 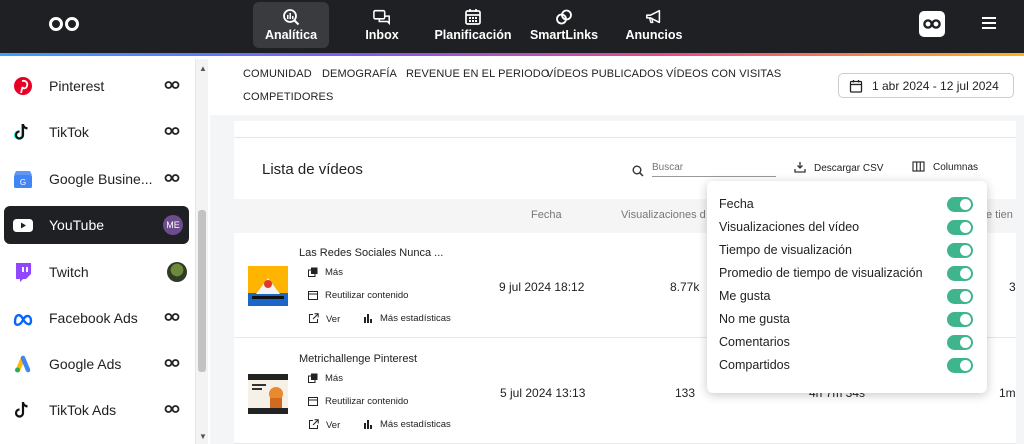 I want to click on column-option-likes: Me gusta, so click(x=849, y=297).